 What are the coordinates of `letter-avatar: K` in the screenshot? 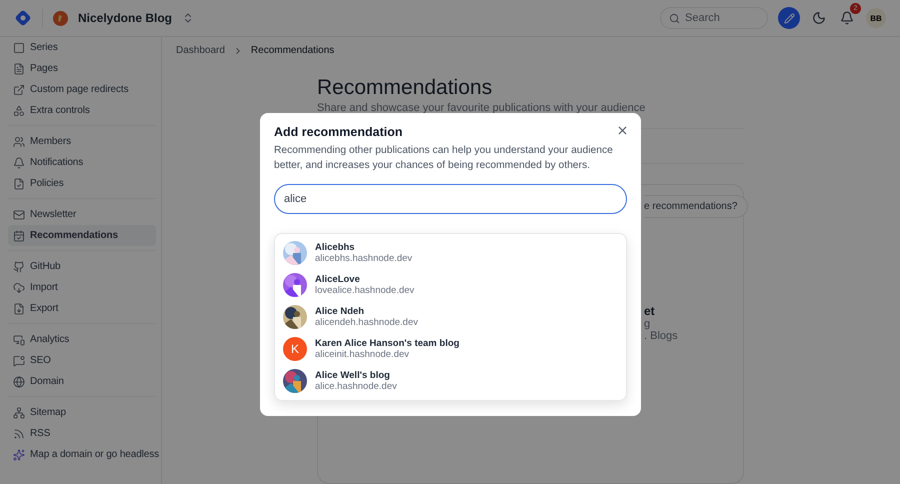 It's located at (295, 349).